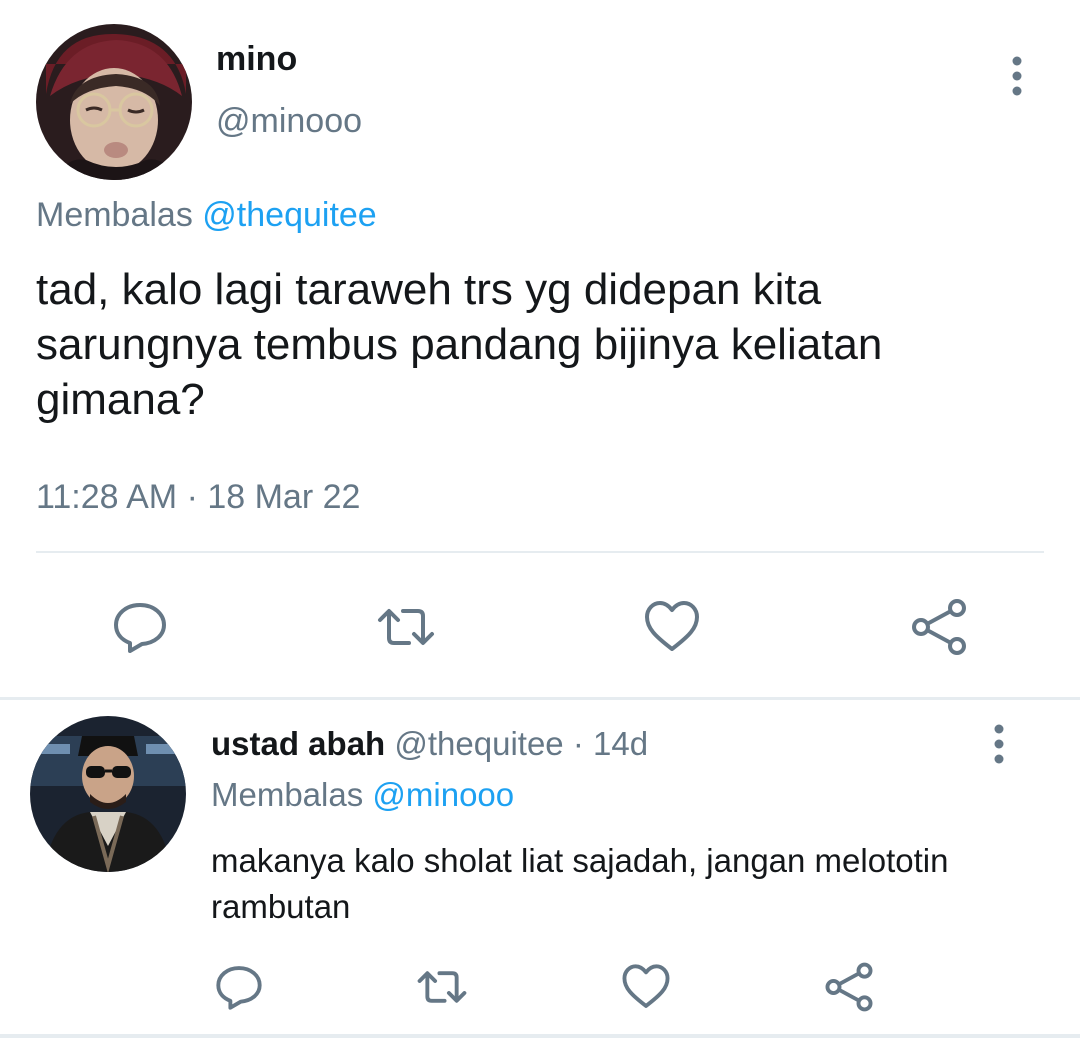 The image size is (1080, 1038). Describe the element at coordinates (540, 698) in the screenshot. I see `section-divider` at that location.